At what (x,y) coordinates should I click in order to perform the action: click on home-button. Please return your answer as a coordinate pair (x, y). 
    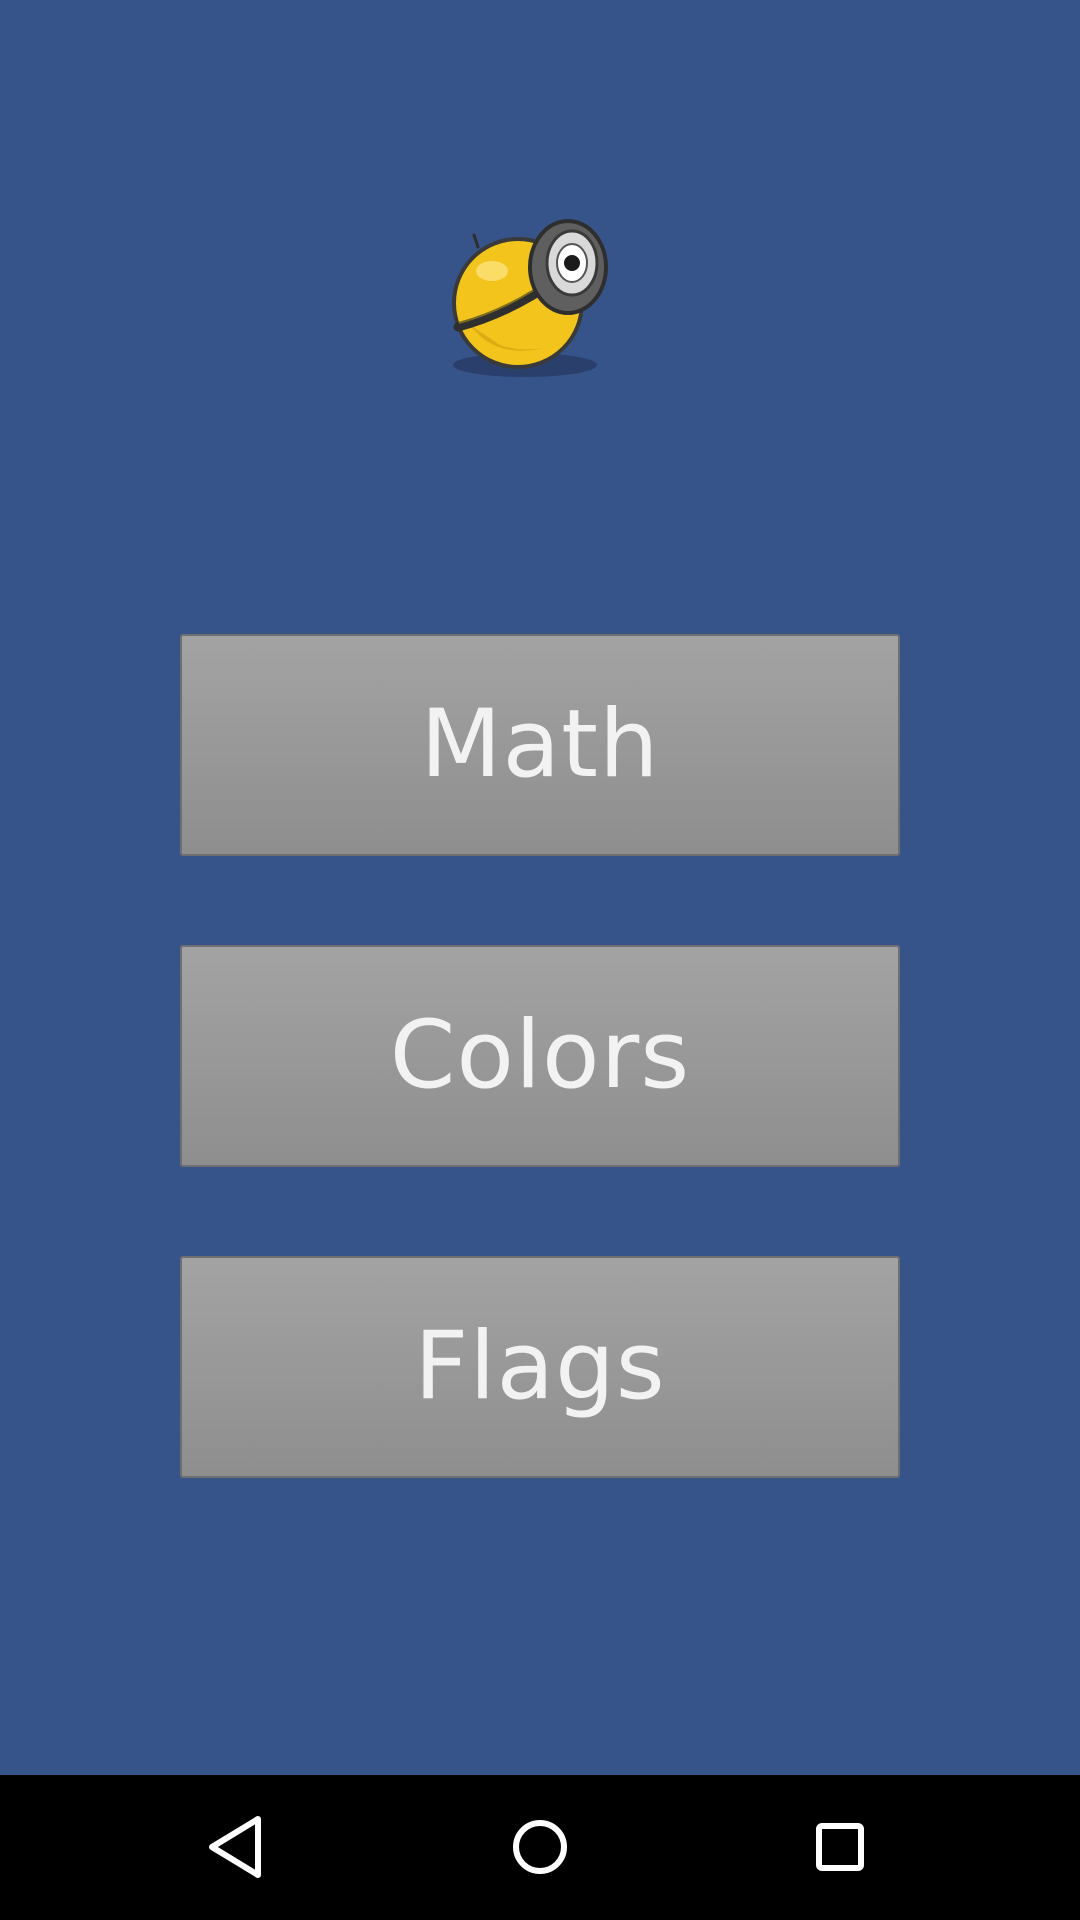
    Looking at the image, I should click on (540, 1847).